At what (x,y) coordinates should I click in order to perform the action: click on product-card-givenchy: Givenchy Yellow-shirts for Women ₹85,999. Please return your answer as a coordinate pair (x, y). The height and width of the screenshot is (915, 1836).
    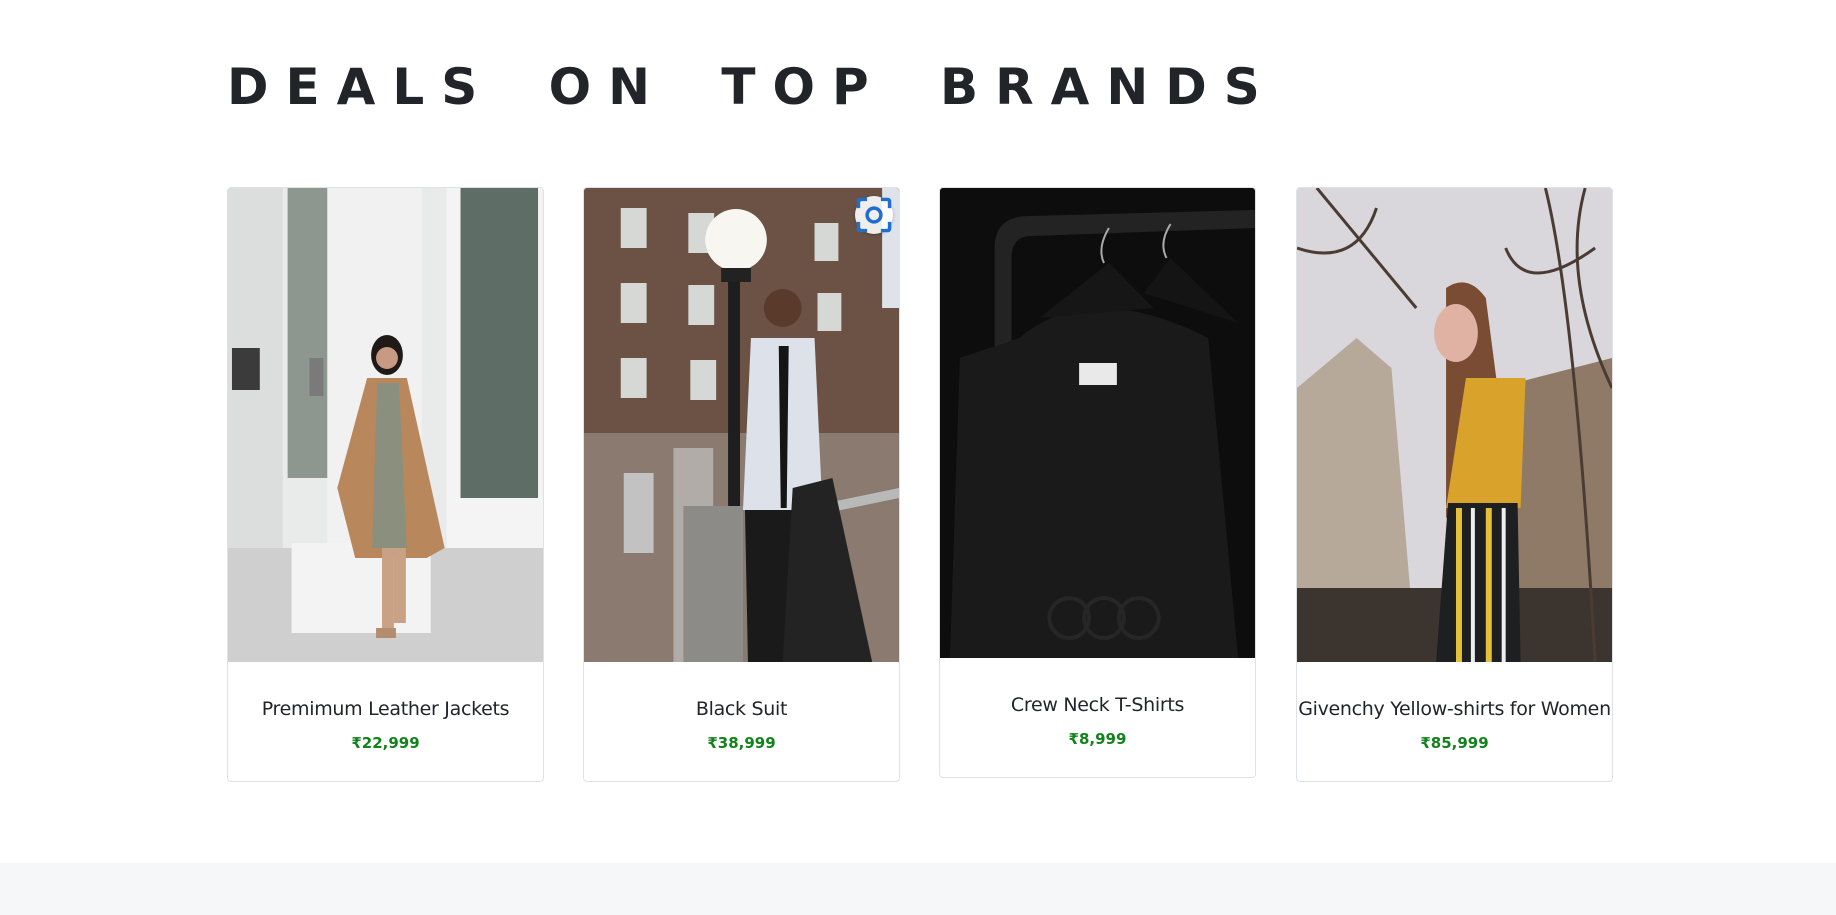
    Looking at the image, I should click on (1454, 484).